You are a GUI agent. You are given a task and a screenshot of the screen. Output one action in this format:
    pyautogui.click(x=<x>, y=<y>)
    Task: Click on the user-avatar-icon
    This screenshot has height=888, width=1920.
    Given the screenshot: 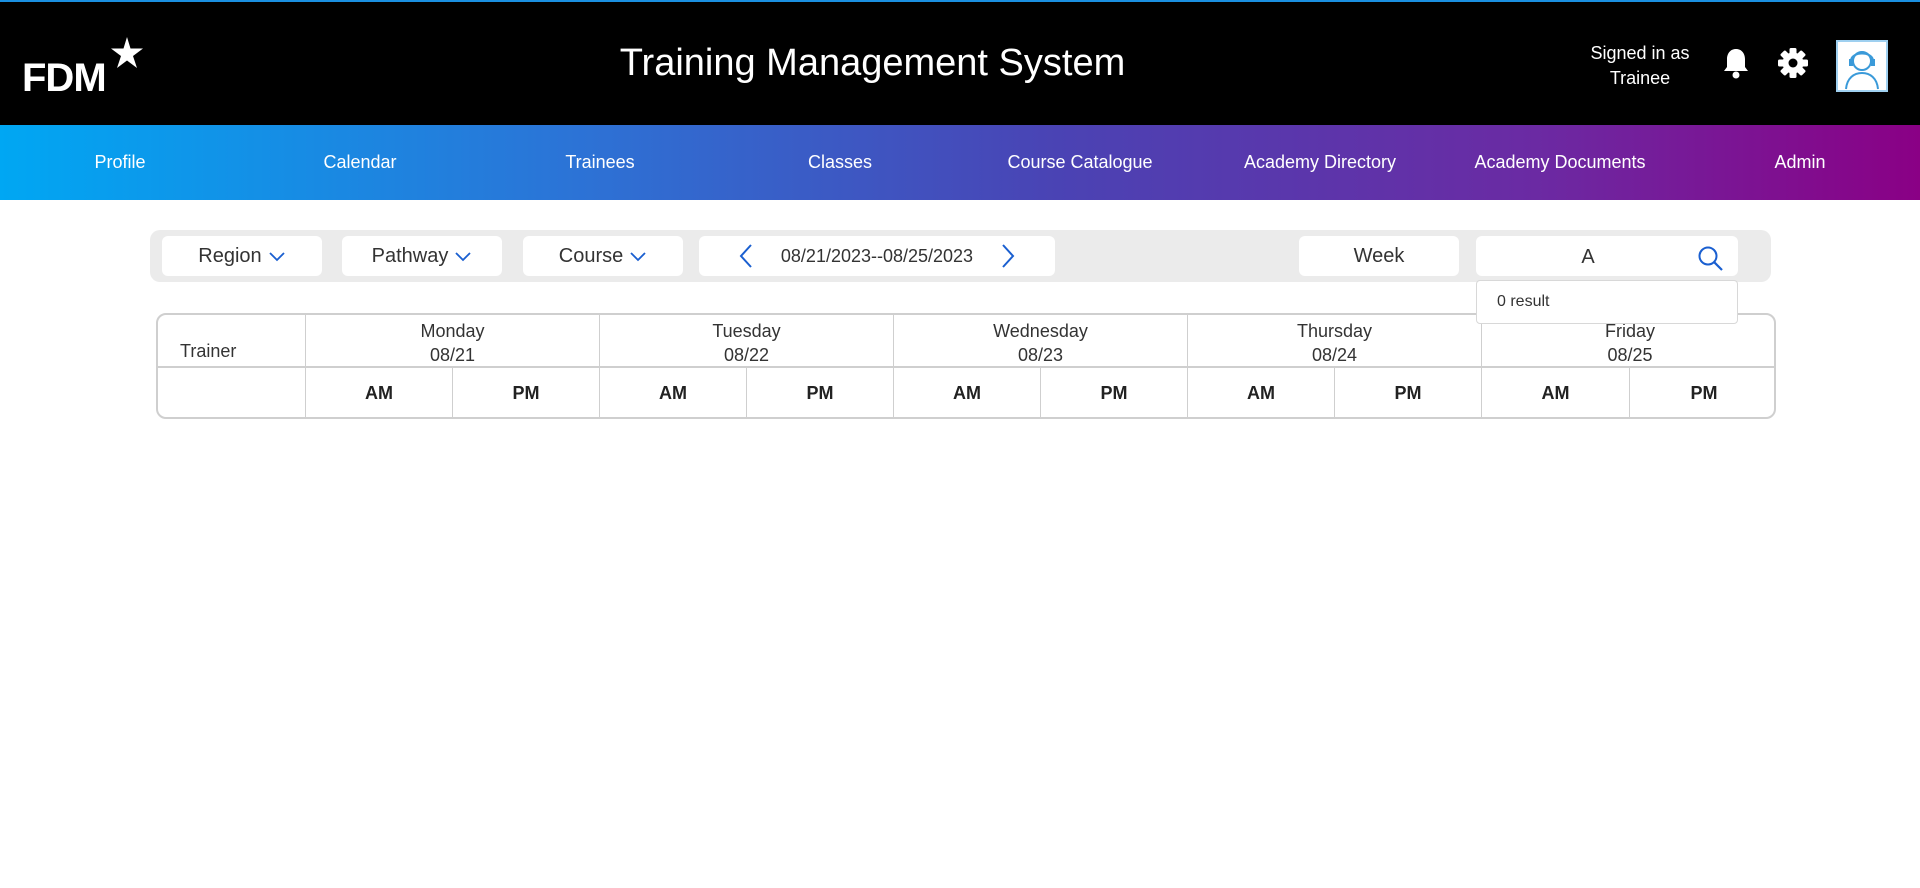 What is the action you would take?
    pyautogui.click(x=1862, y=70)
    